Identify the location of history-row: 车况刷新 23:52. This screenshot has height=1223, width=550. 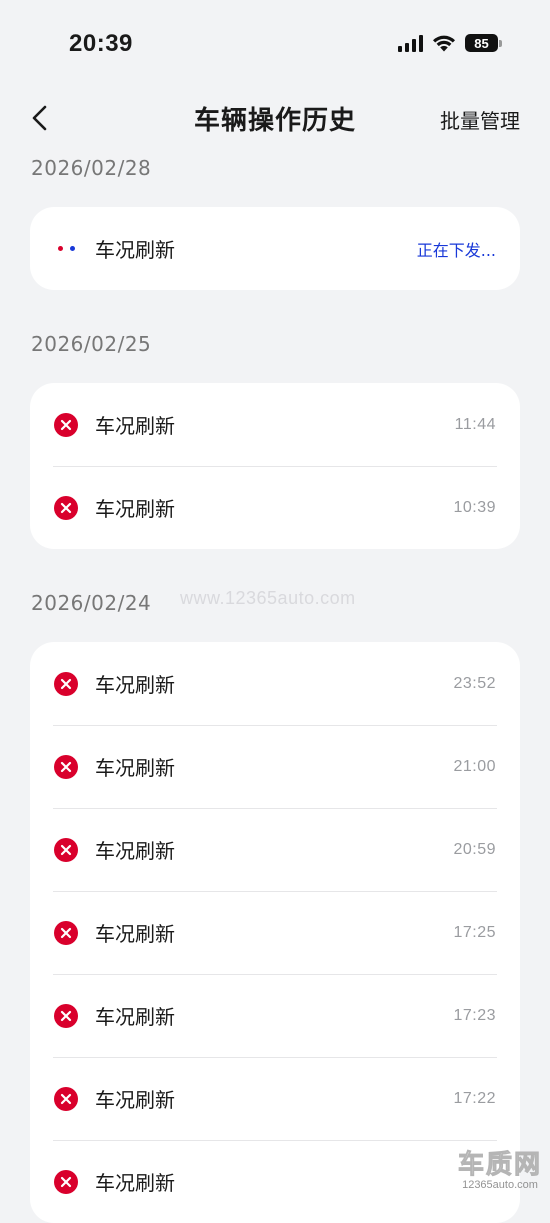
(275, 683).